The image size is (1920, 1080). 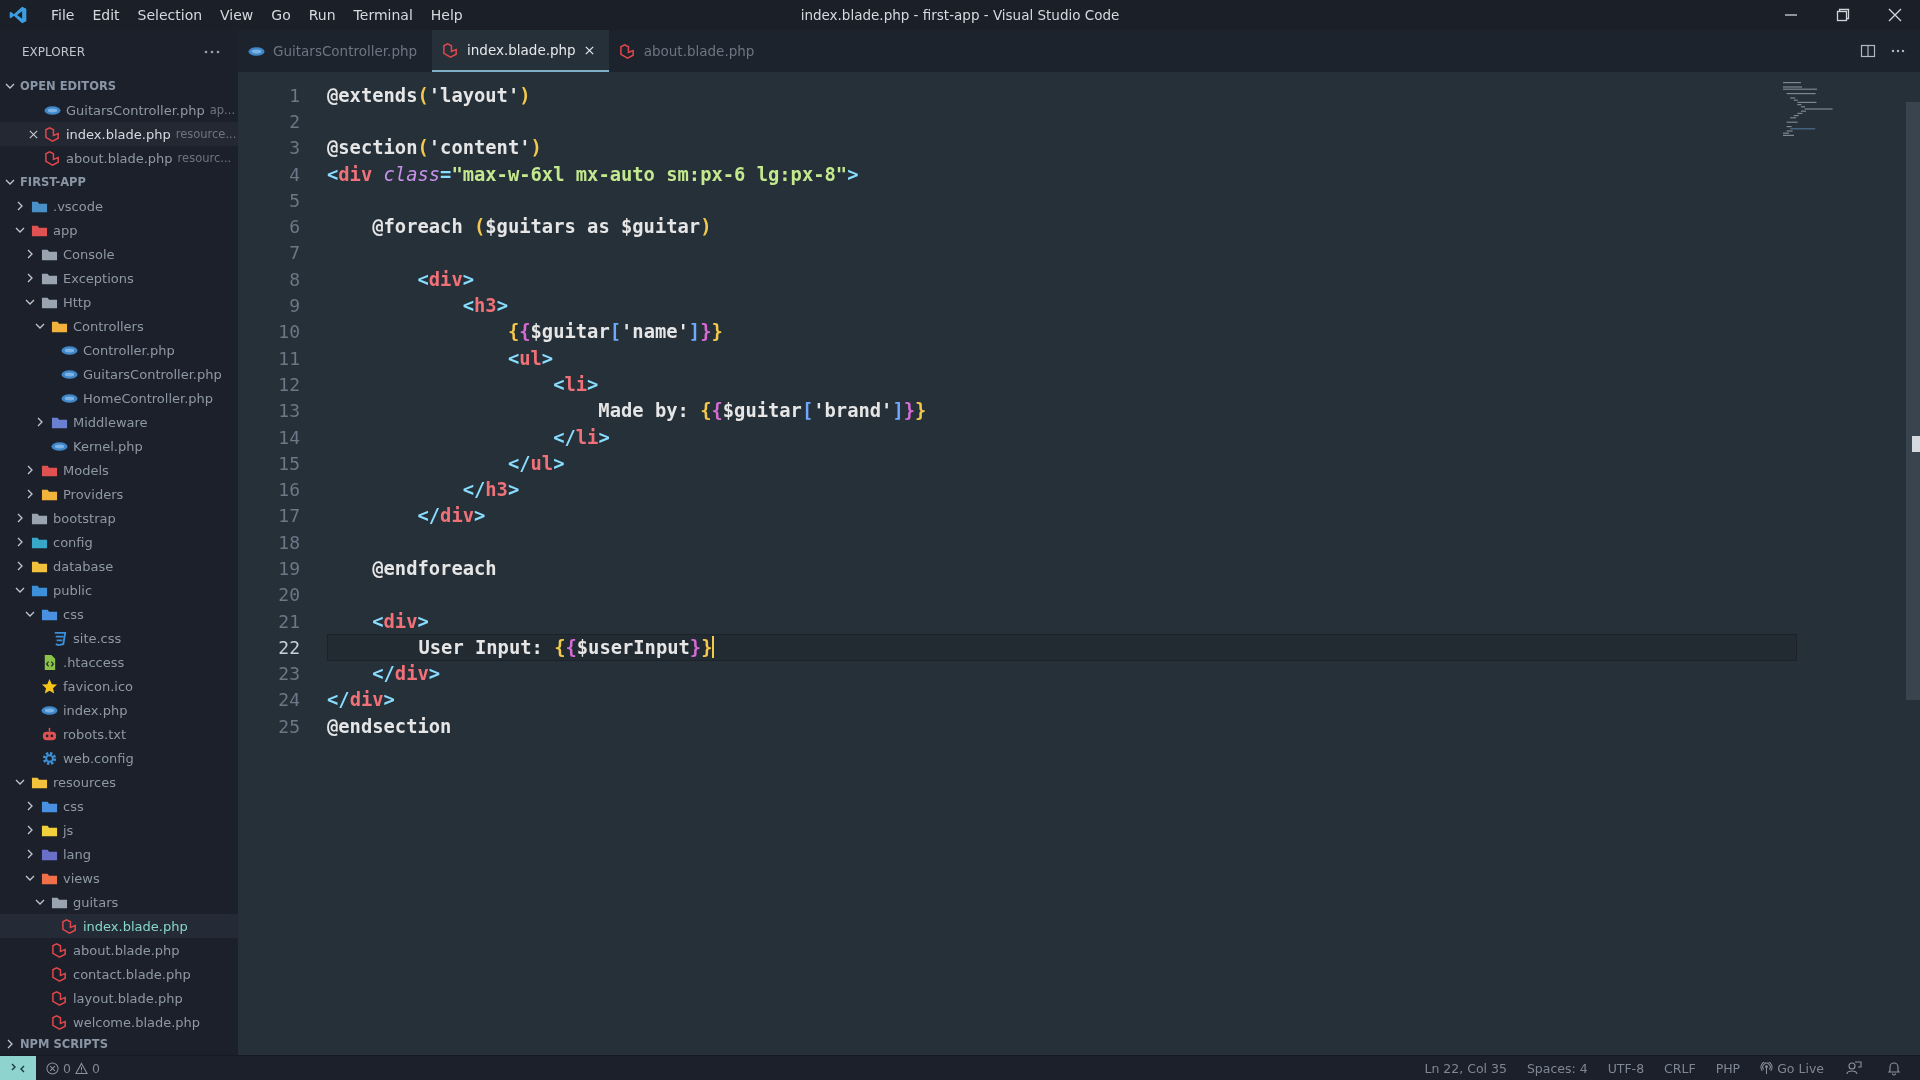 What do you see at coordinates (119, 590) in the screenshot?
I see `tree-item: public` at bounding box center [119, 590].